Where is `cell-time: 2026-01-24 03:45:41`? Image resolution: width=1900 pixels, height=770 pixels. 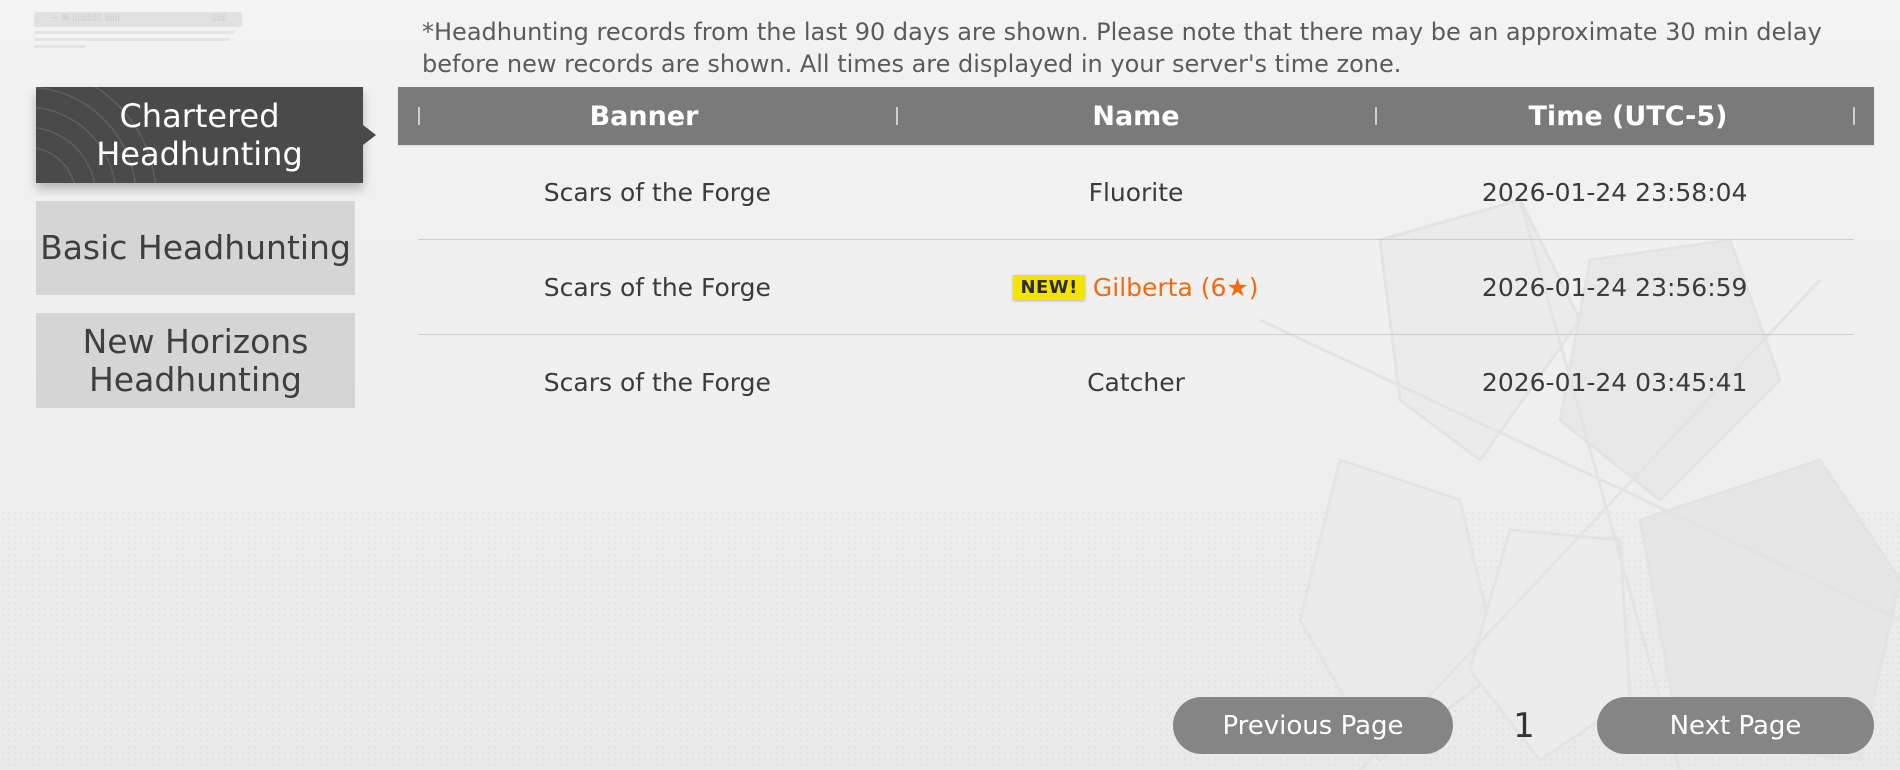
cell-time: 2026-01-24 03:45:41 is located at coordinates (1614, 382).